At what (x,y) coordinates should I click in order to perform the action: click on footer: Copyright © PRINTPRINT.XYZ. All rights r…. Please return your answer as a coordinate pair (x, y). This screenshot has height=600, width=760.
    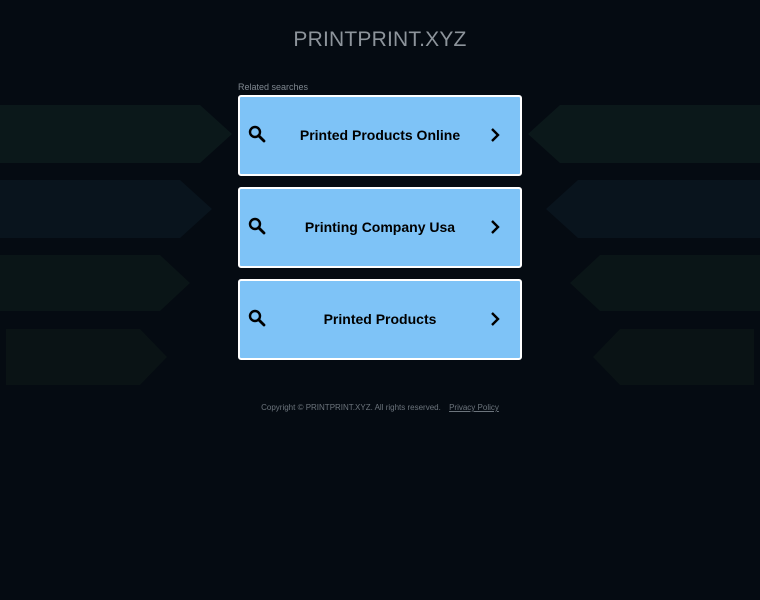
    Looking at the image, I should click on (380, 407).